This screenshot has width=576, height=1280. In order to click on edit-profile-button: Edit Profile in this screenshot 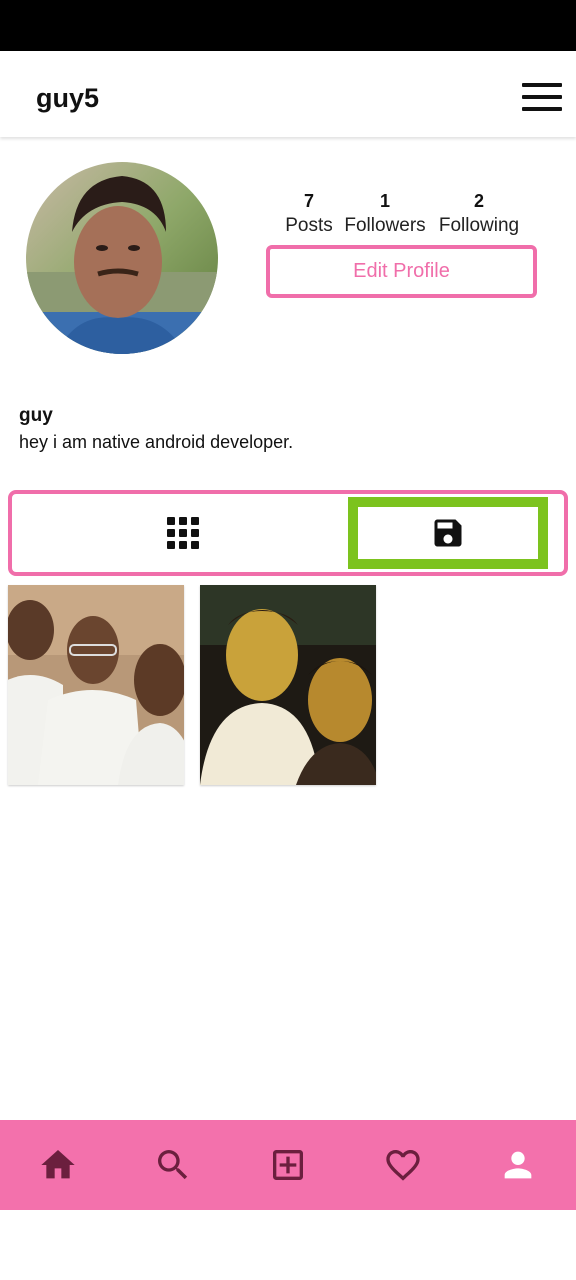, I will do `click(401, 271)`.